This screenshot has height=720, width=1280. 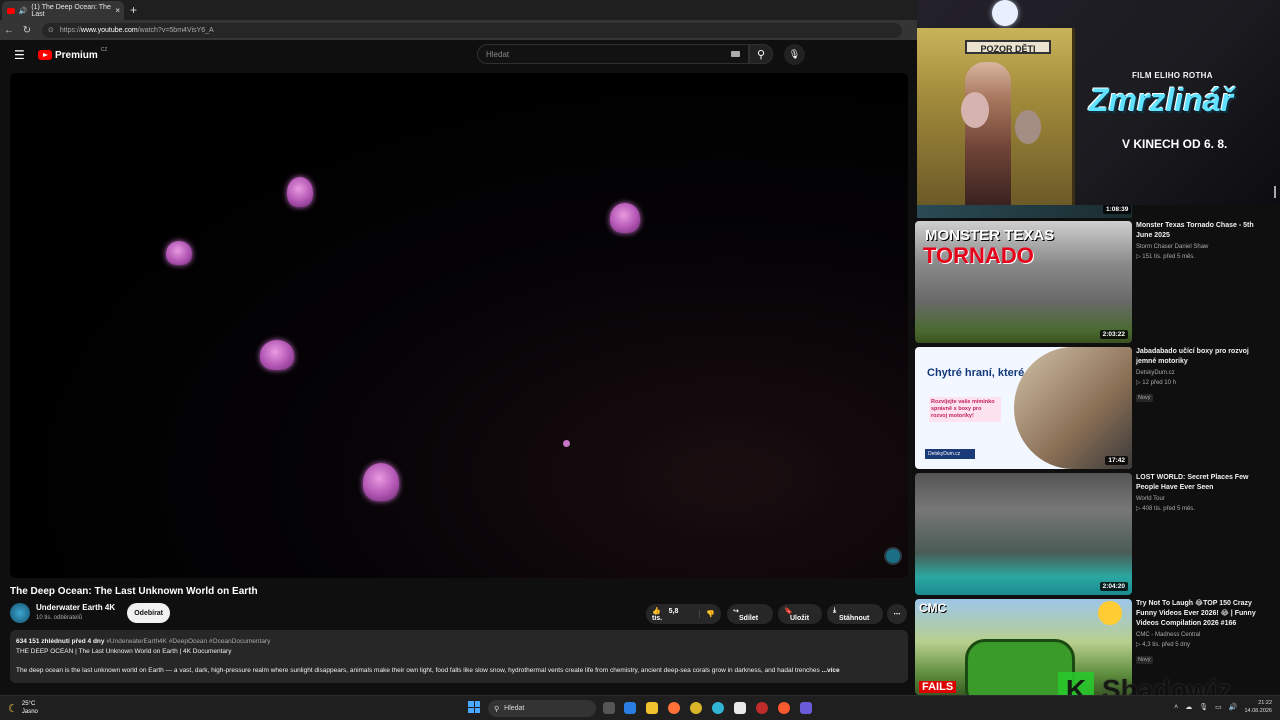 I want to click on chrome-icon, so click(x=696, y=708).